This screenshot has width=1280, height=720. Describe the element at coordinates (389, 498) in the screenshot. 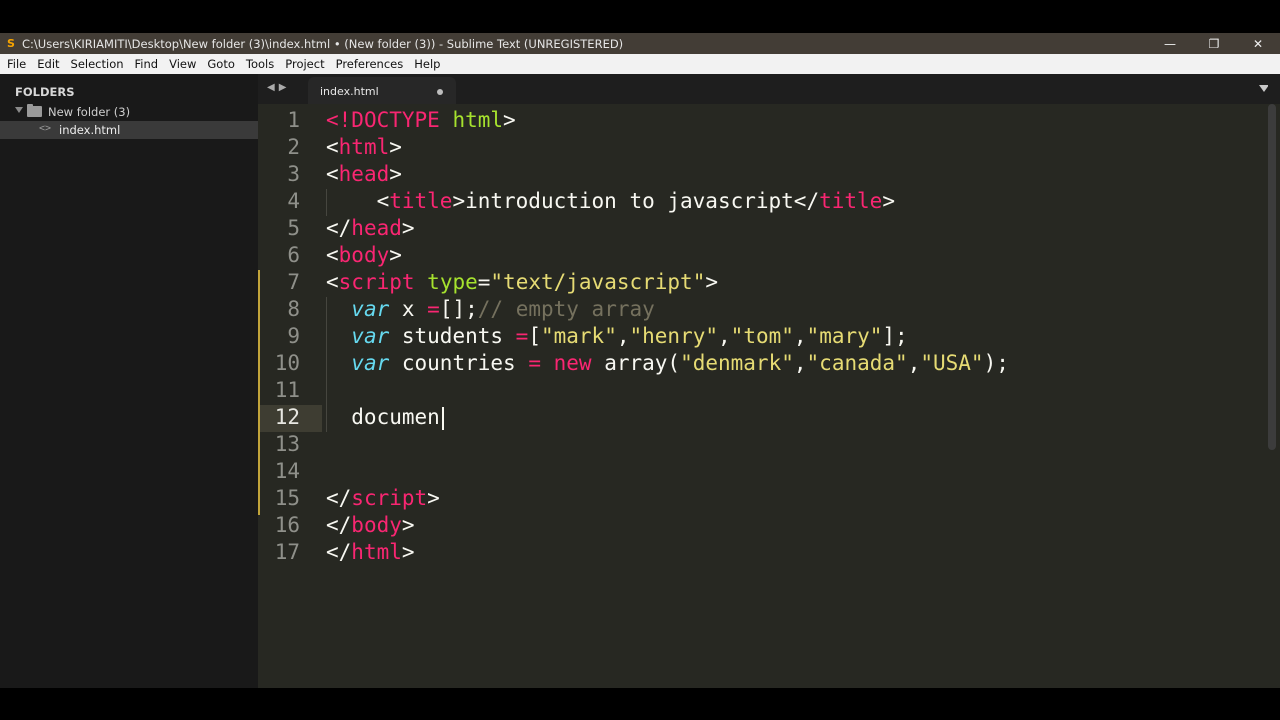

I see `code-token: script` at that location.